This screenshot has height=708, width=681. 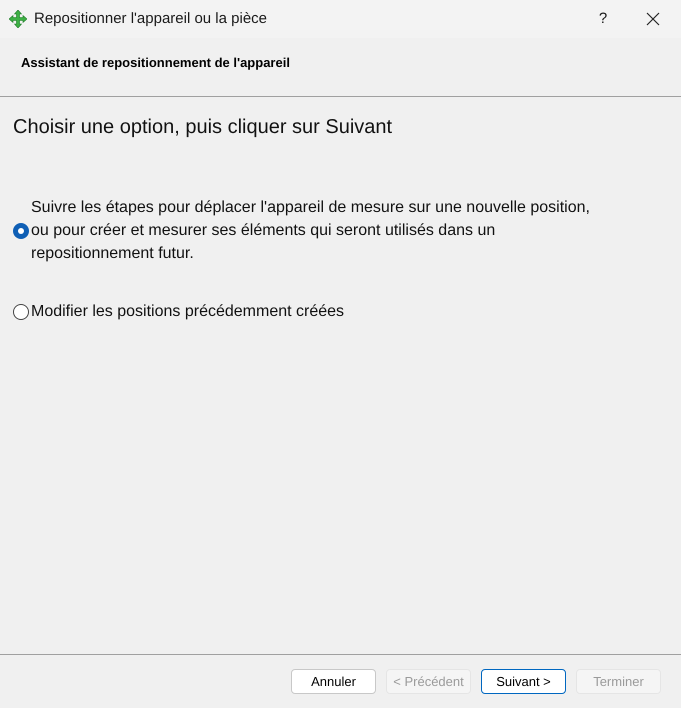 What do you see at coordinates (187, 311) in the screenshot?
I see `option-label: Modifier les positions précédemment créées` at bounding box center [187, 311].